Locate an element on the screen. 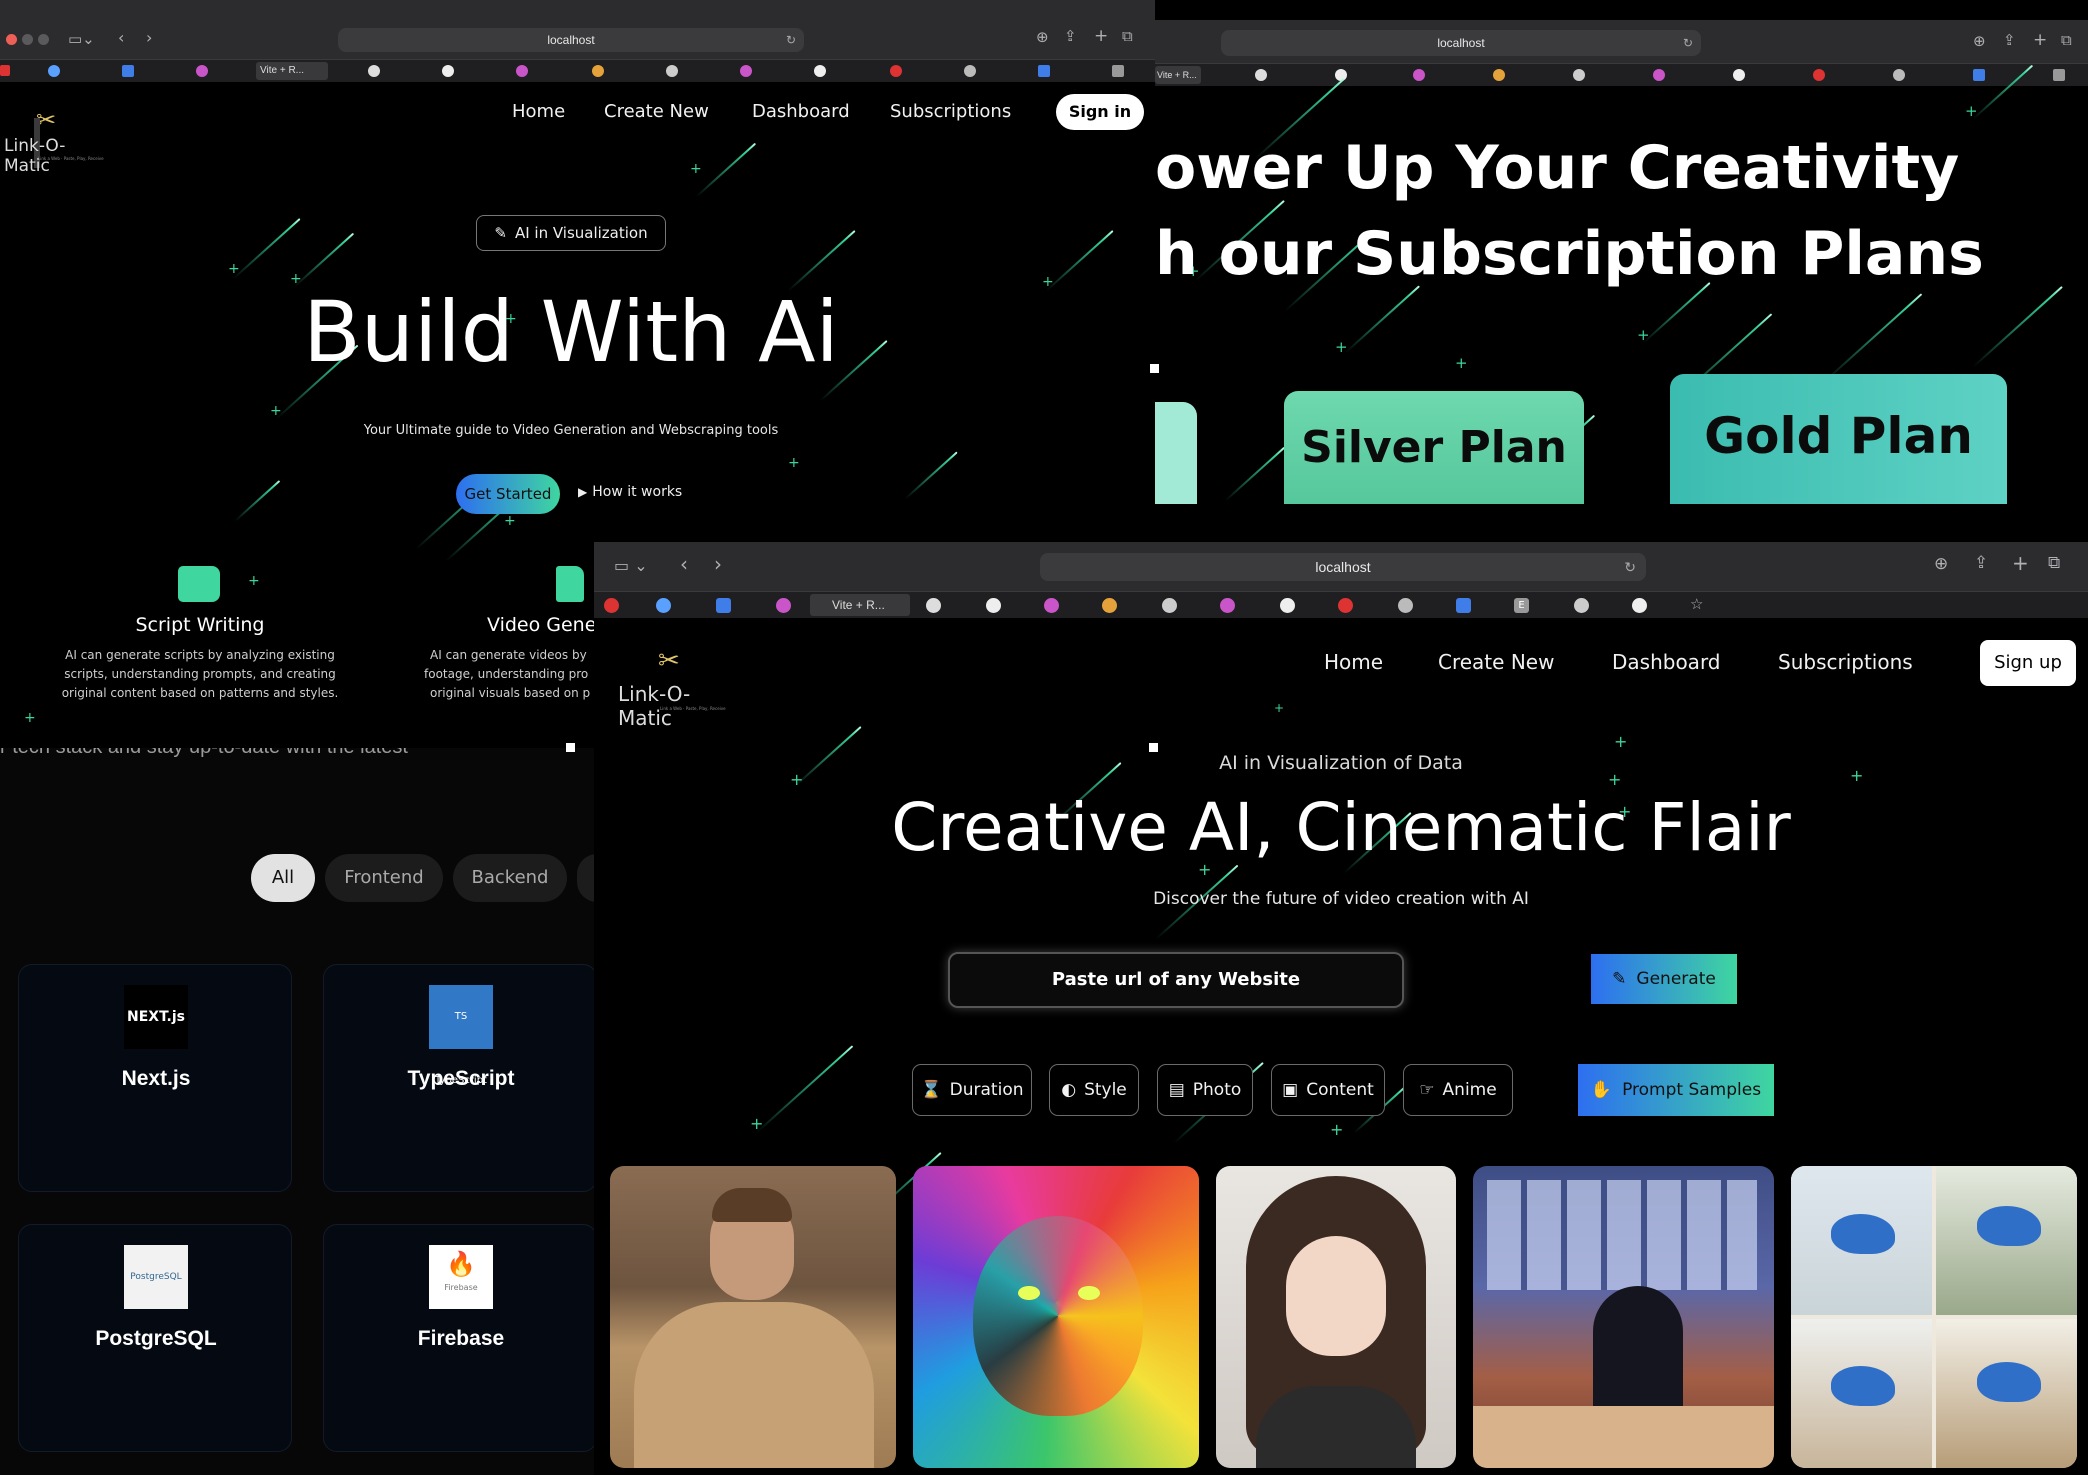 The width and height of the screenshot is (2088, 1475). prompt-samples-button: ✋ Prompt Samples is located at coordinates (1676, 1090).